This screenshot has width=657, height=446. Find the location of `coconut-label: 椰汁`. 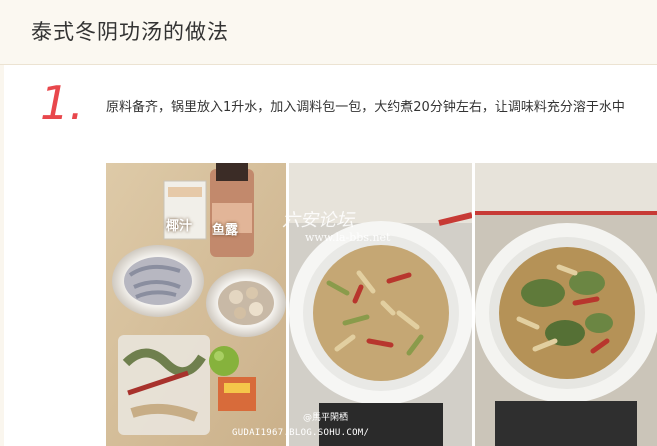

coconut-label: 椰汁 is located at coordinates (179, 226).